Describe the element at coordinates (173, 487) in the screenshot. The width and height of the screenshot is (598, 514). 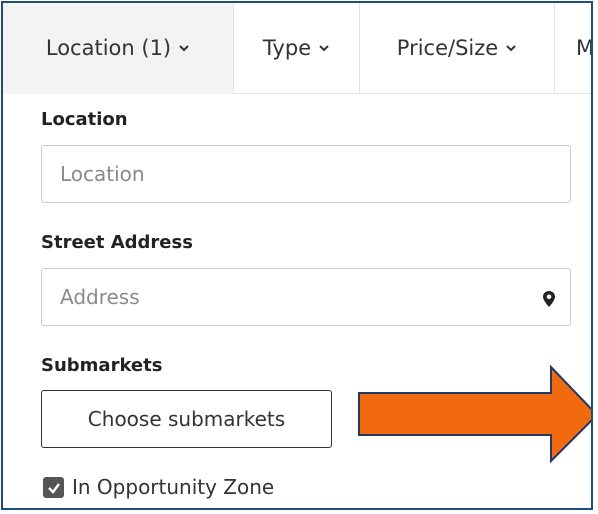
I see `opportunity-zone-label: In Opportunity Zone` at that location.